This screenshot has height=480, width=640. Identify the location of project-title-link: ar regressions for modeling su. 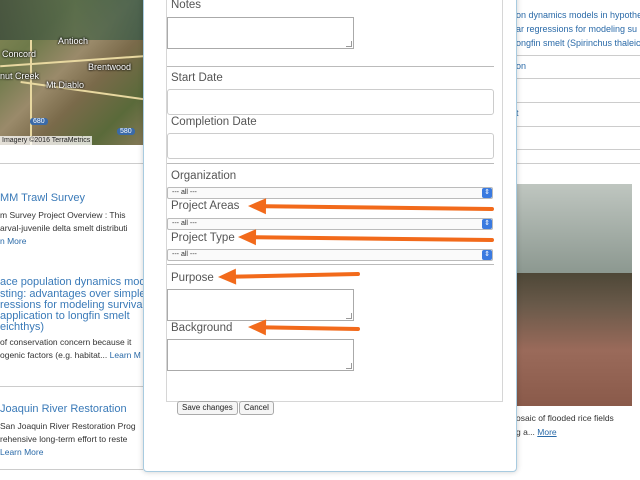
(576, 29).